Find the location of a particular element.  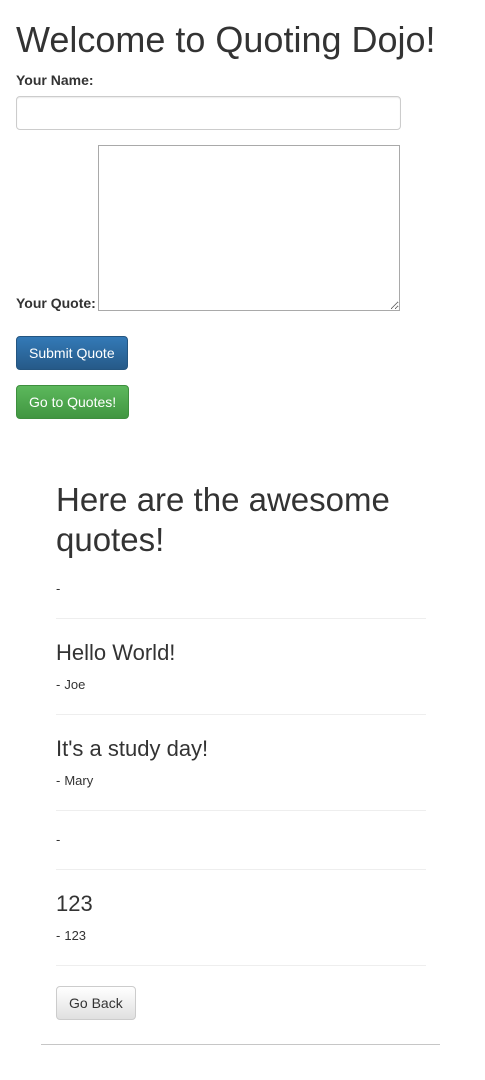

quote-author: - Joe is located at coordinates (241, 695).